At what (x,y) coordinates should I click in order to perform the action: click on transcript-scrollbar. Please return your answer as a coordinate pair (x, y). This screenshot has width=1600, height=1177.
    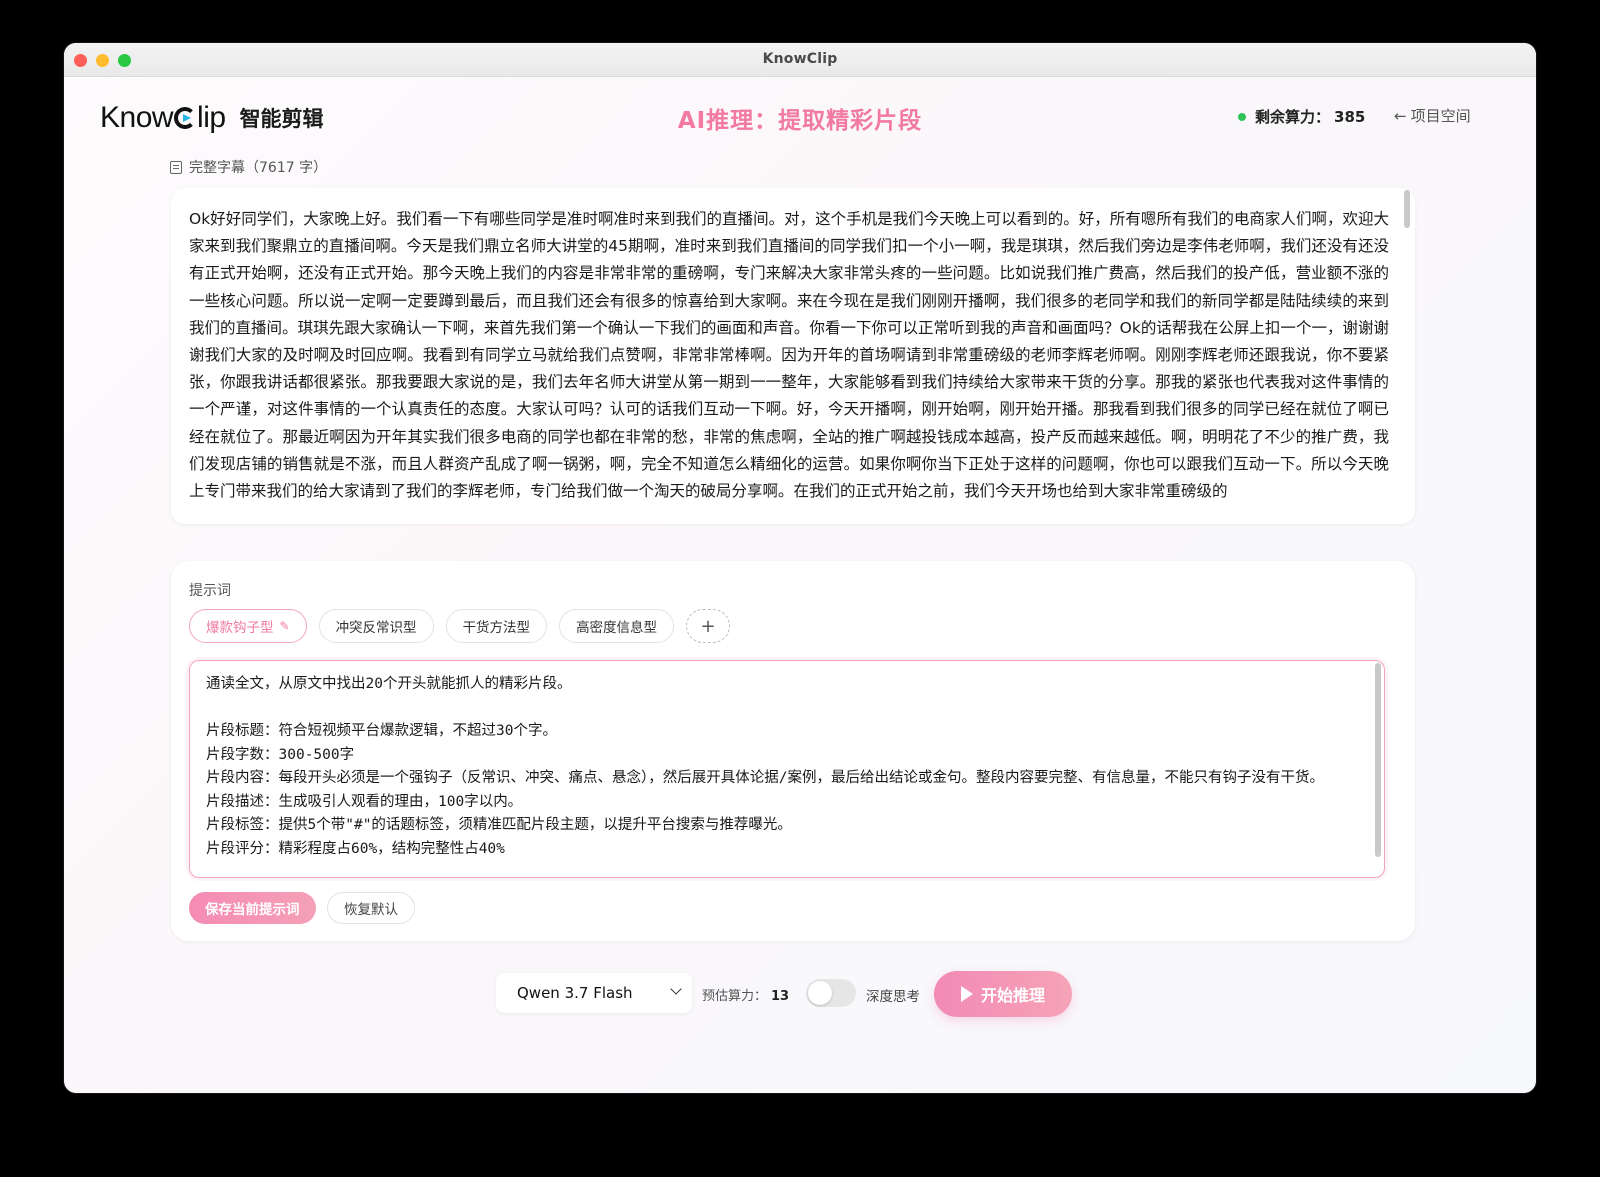
    Looking at the image, I should click on (1407, 209).